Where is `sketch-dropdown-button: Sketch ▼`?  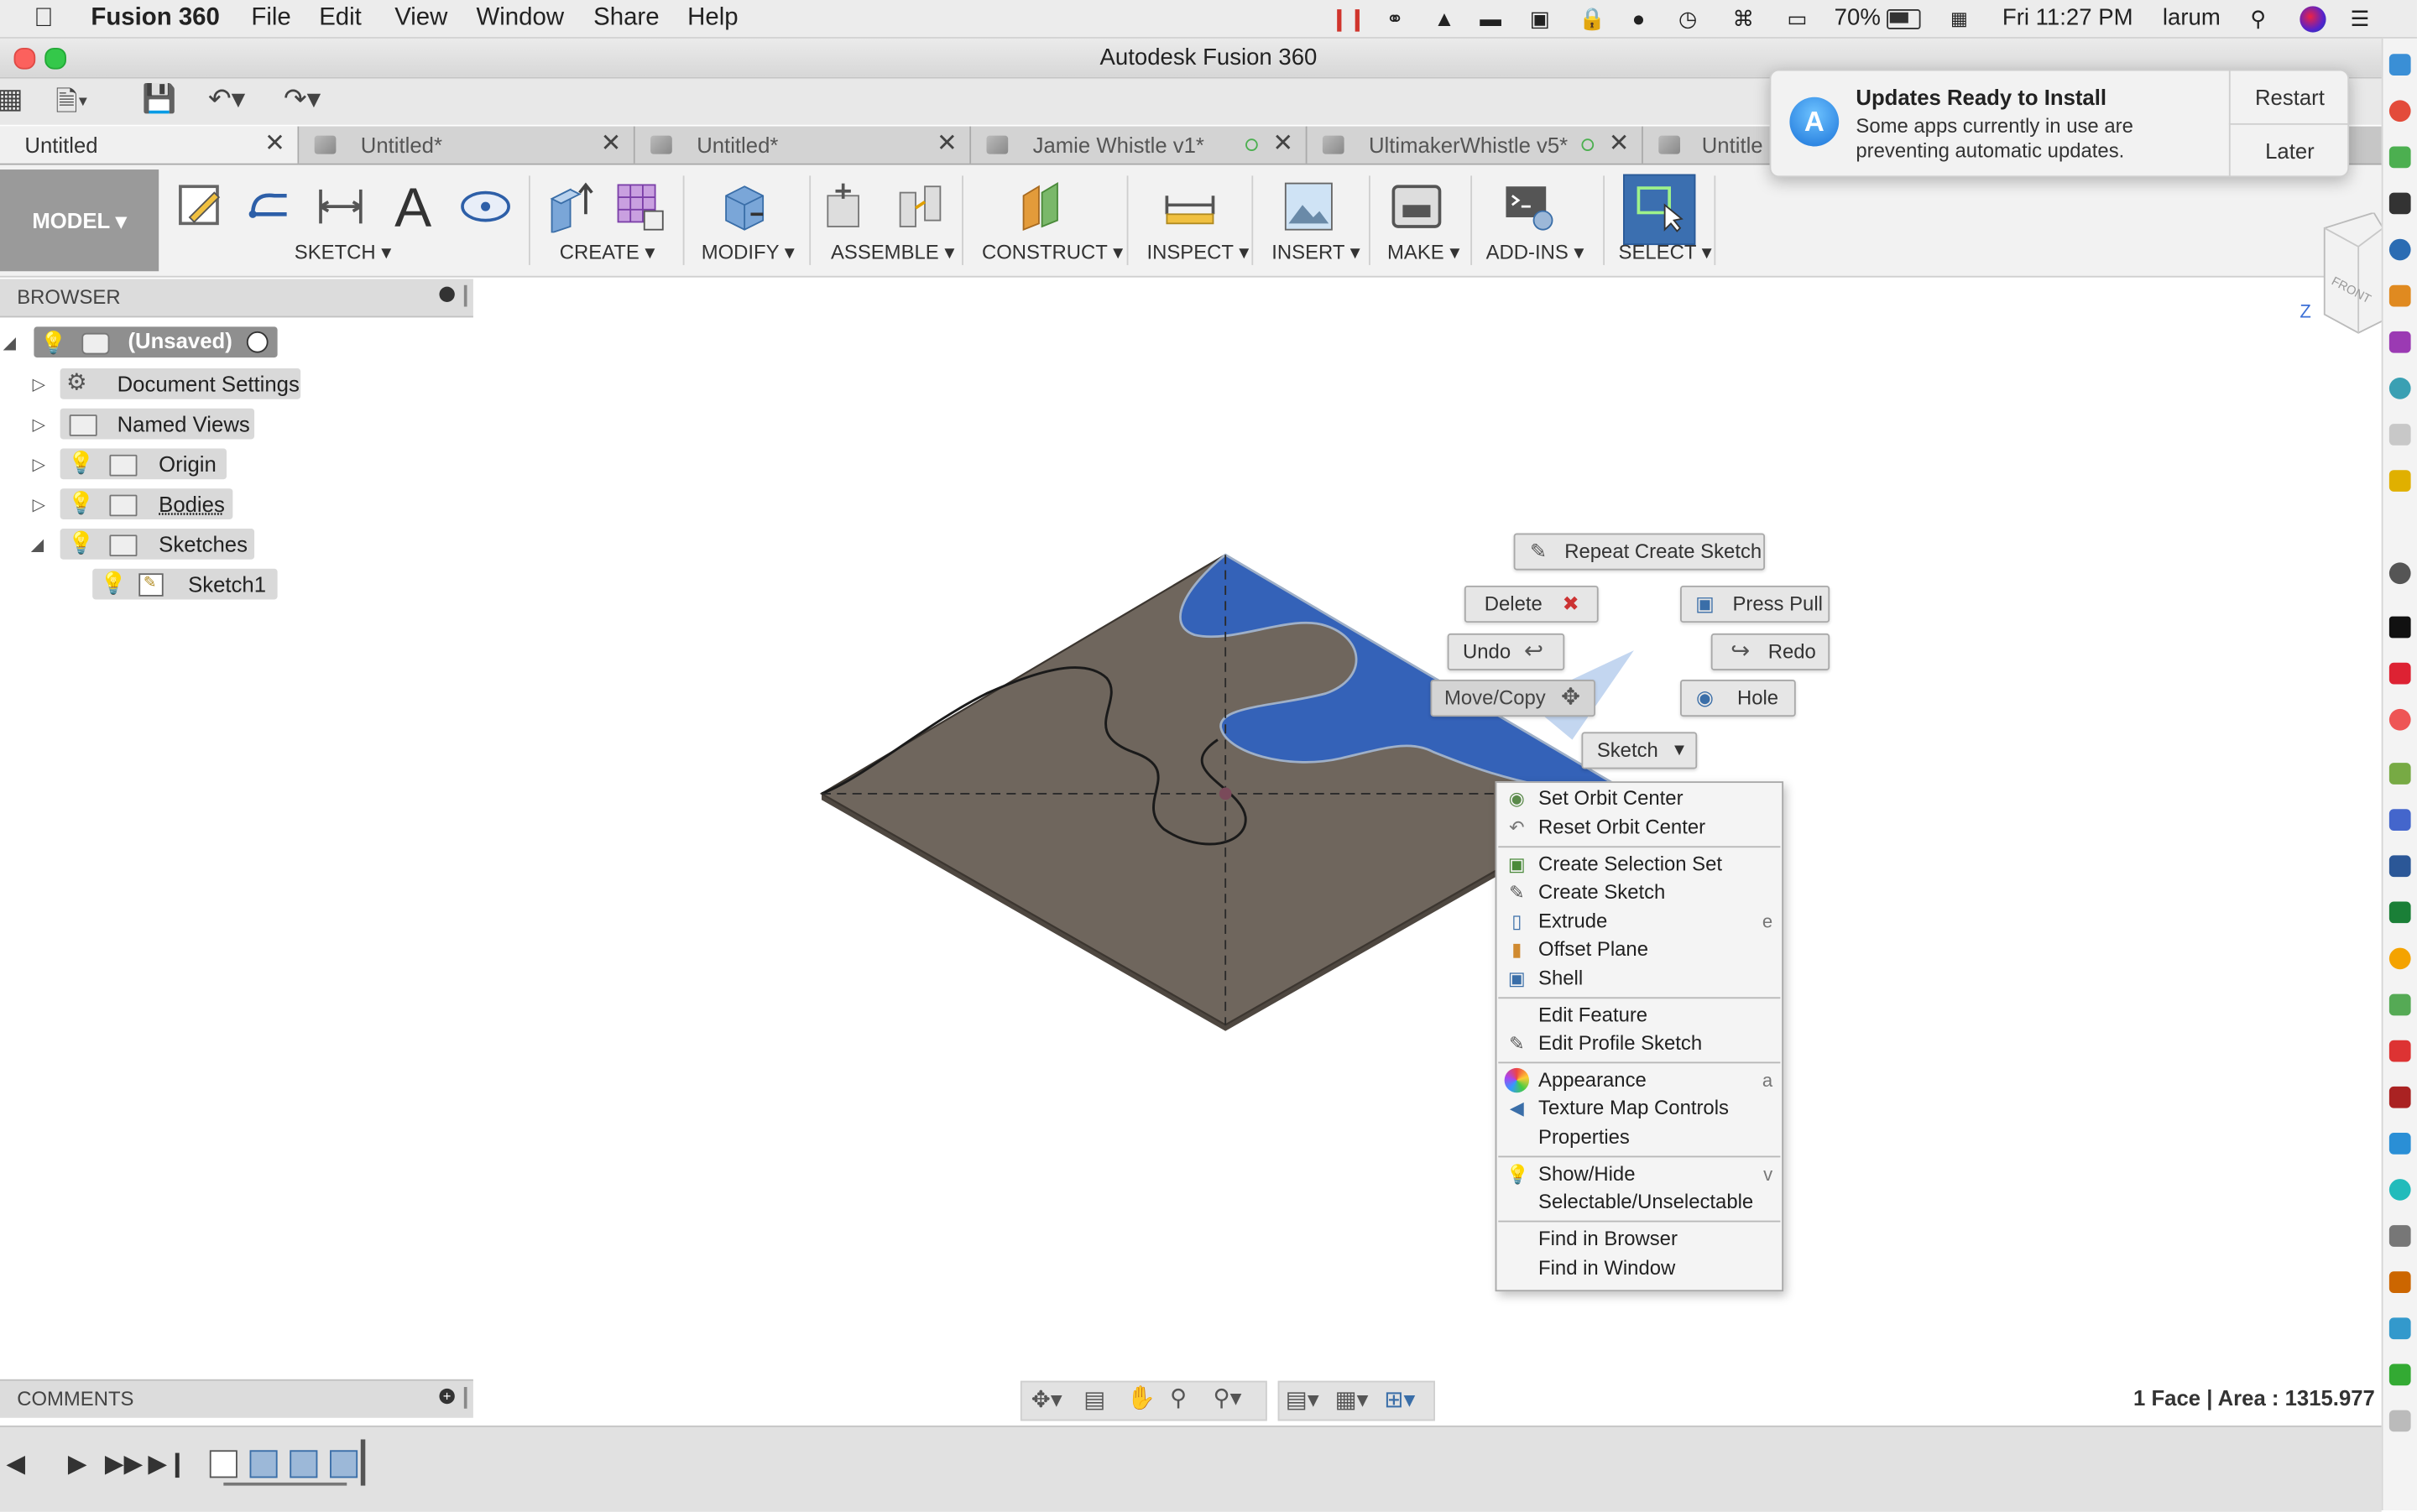 sketch-dropdown-button: Sketch ▼ is located at coordinates (1639, 750).